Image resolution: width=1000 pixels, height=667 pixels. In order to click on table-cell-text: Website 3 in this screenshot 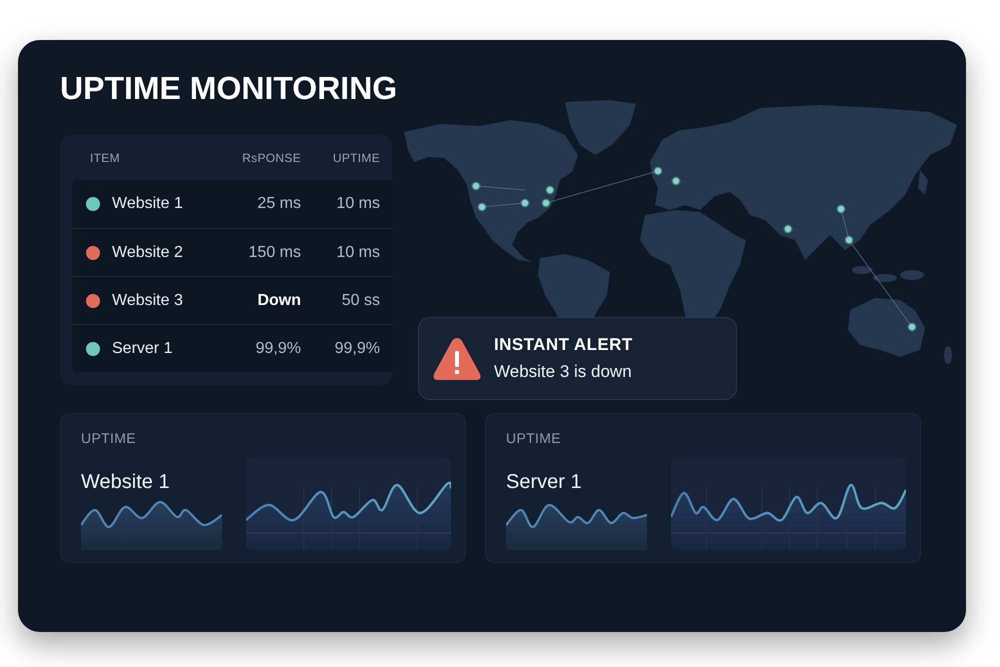, I will do `click(147, 300)`.